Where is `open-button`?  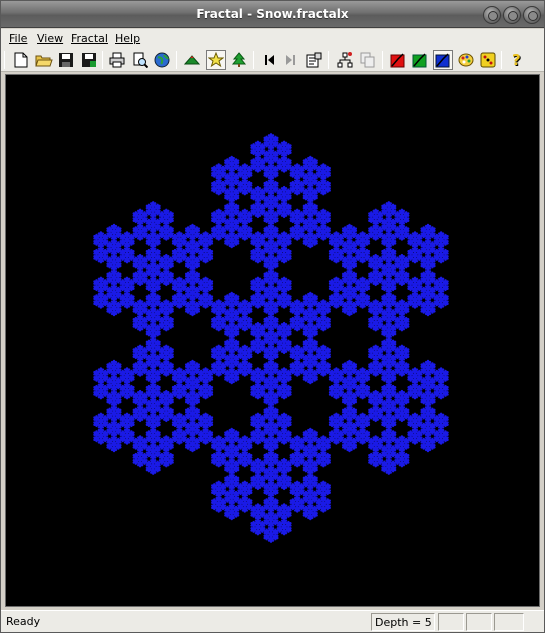 open-button is located at coordinates (44, 60).